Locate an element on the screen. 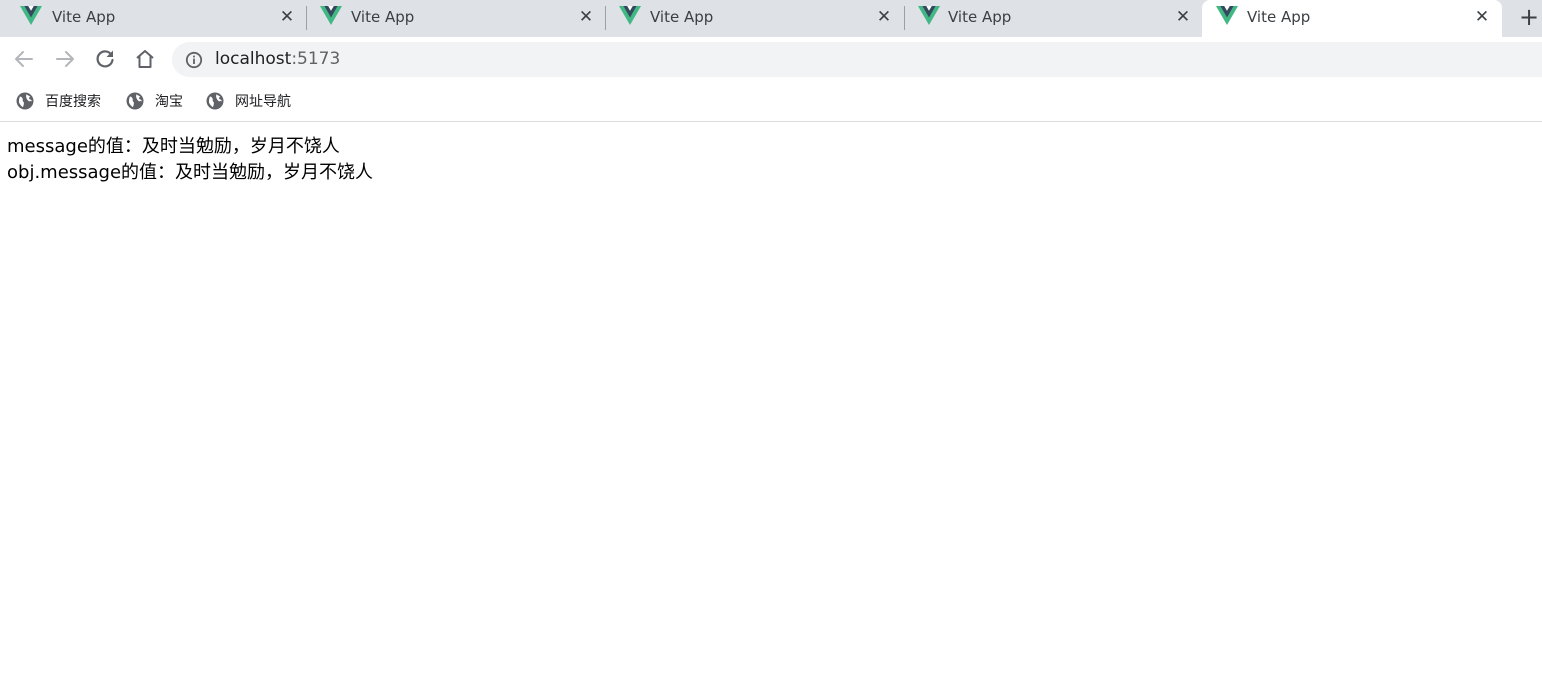  back-button is located at coordinates (24, 59).